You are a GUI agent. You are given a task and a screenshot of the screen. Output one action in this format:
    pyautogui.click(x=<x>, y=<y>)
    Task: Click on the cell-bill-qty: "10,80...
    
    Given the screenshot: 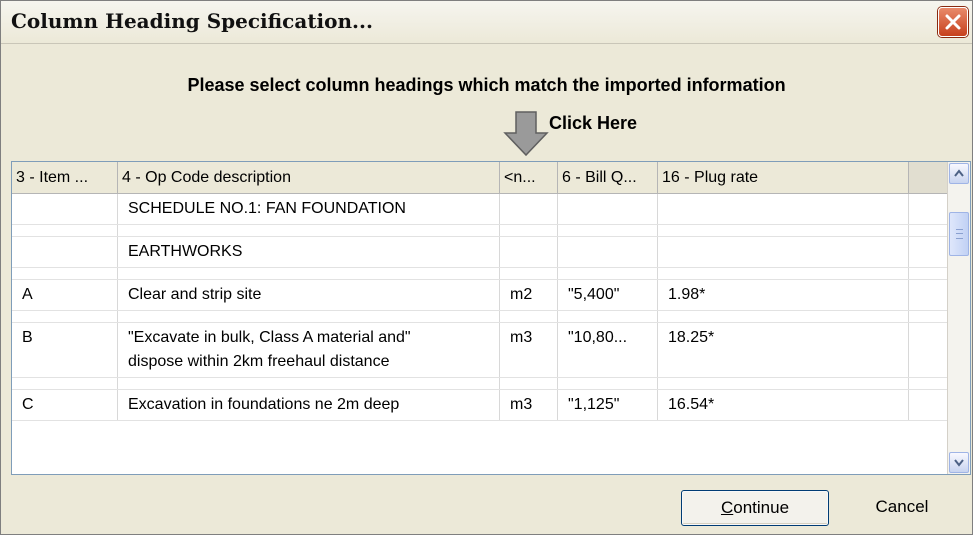 What is the action you would take?
    pyautogui.click(x=608, y=338)
    